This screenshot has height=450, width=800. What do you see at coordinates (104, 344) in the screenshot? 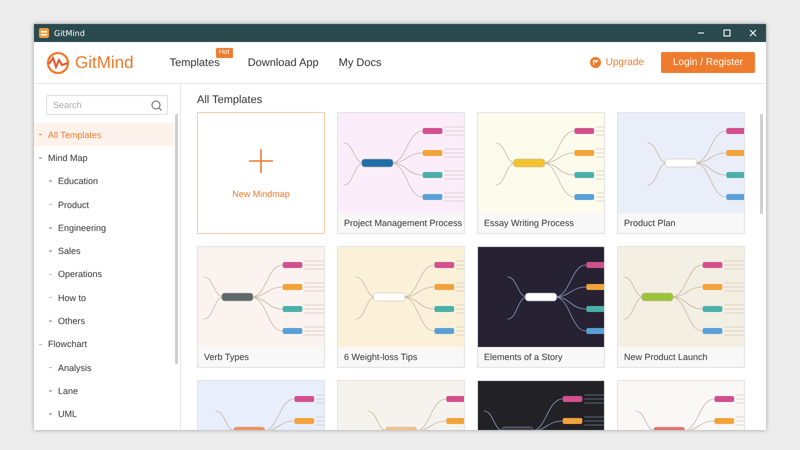
I see `sidebar-item: Flowchart` at bounding box center [104, 344].